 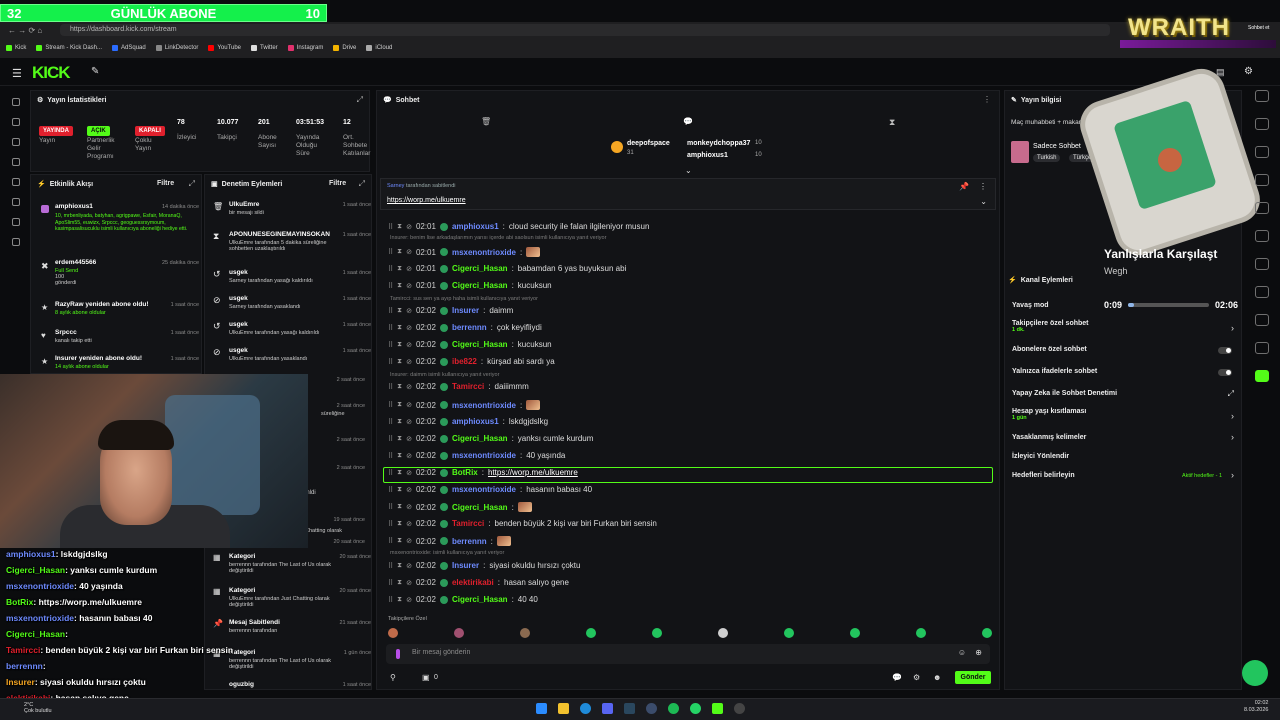 I want to click on mod-filter-button: Filtre, so click(x=337, y=183).